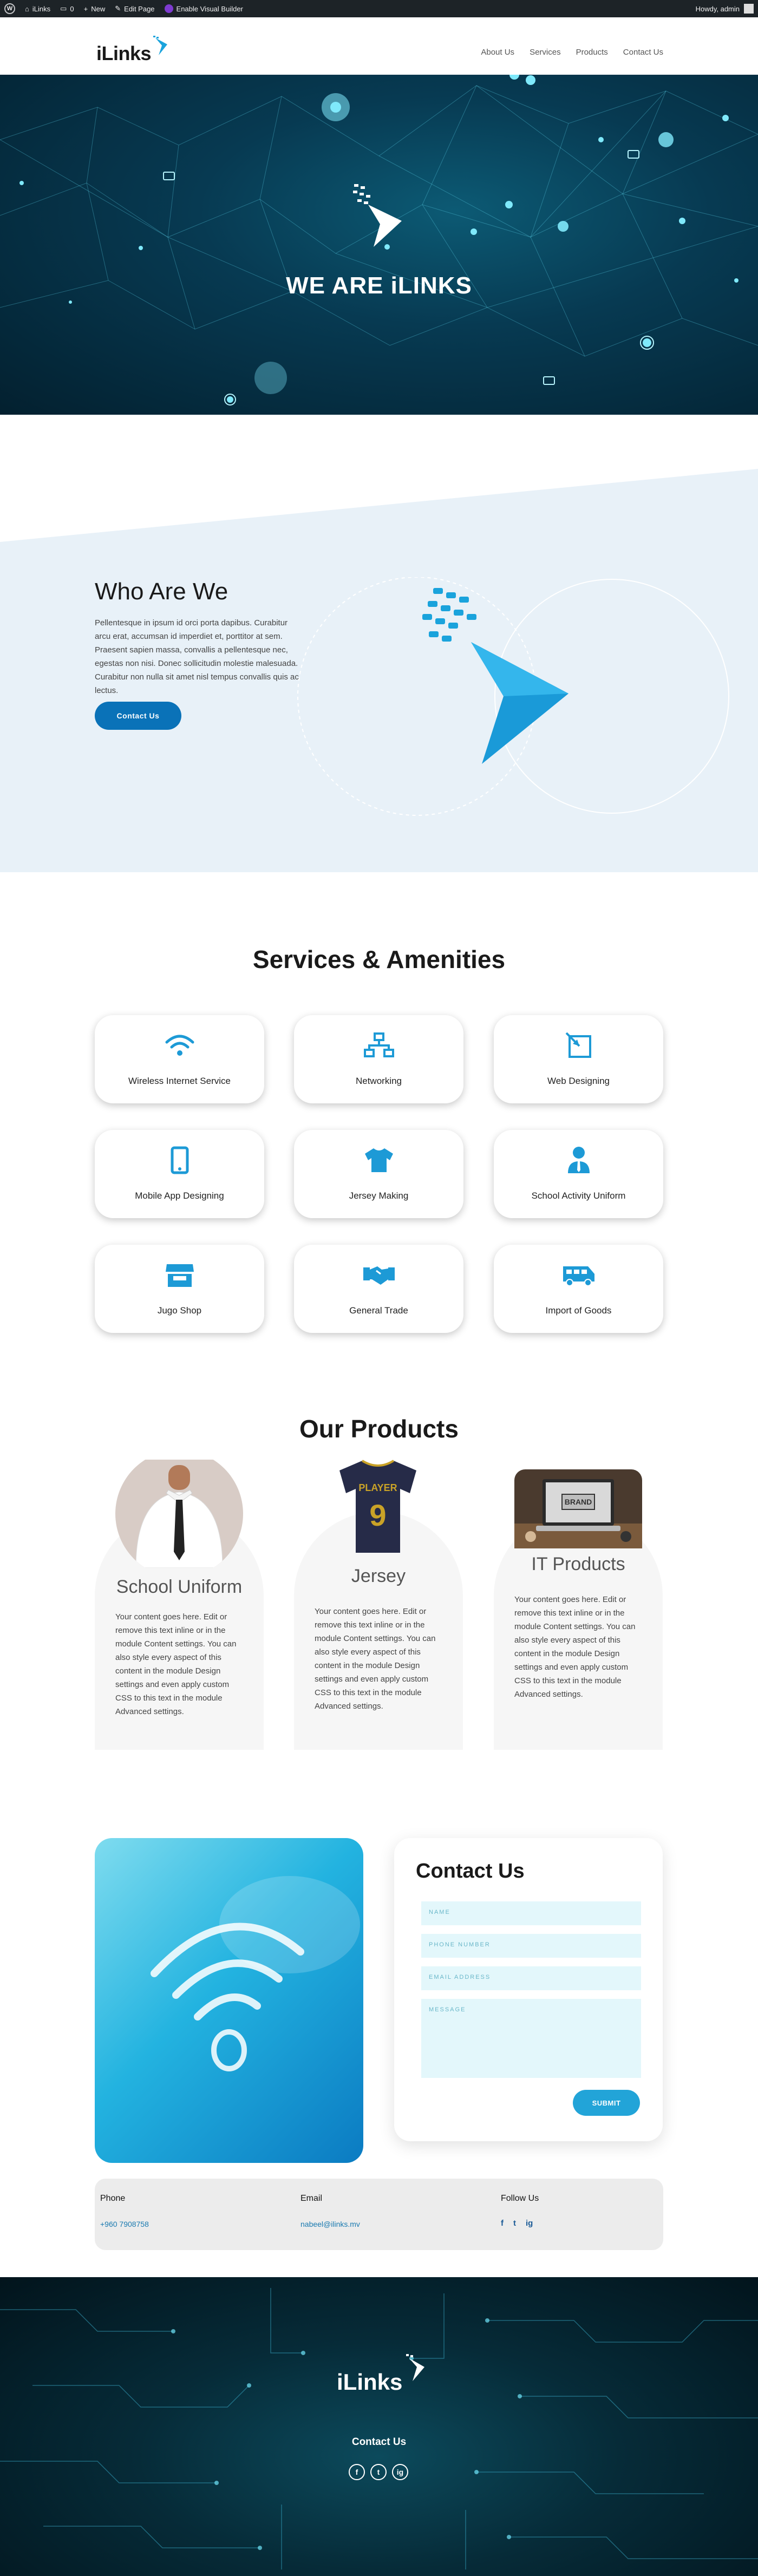 Image resolution: width=758 pixels, height=2576 pixels. I want to click on plus-icon: +, so click(86, 8).